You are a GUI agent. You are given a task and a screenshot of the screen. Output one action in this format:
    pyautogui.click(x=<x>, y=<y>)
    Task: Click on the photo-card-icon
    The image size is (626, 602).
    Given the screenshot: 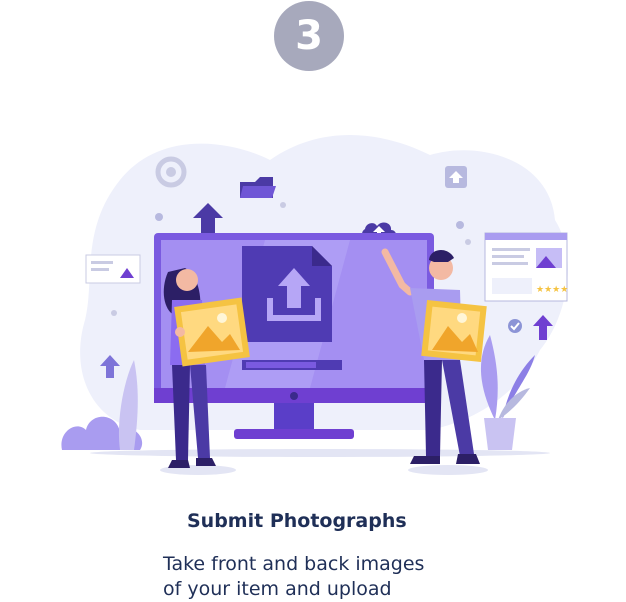 What is the action you would take?
    pyautogui.click(x=113, y=269)
    